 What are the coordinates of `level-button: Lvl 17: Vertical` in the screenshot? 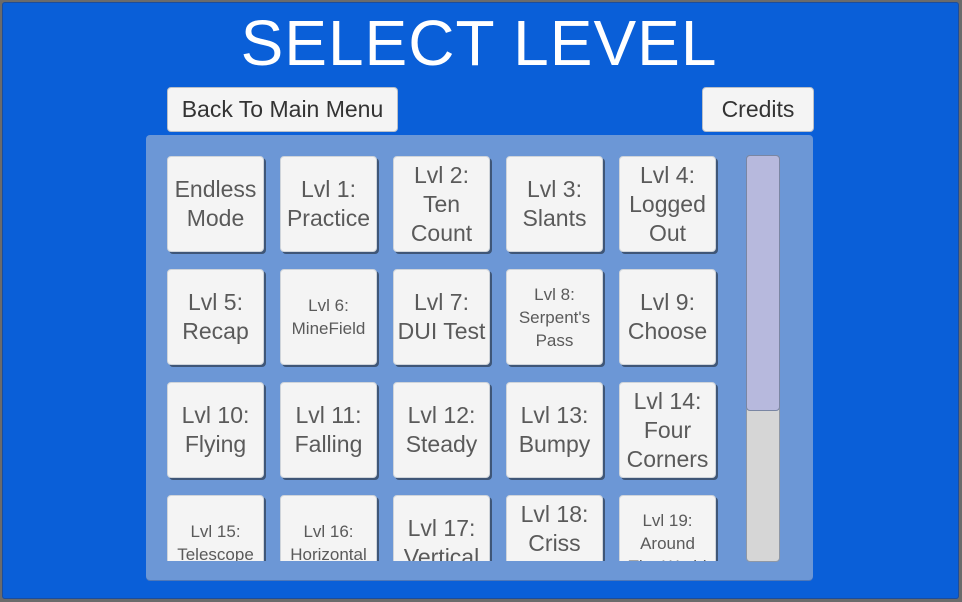 It's located at (441, 528).